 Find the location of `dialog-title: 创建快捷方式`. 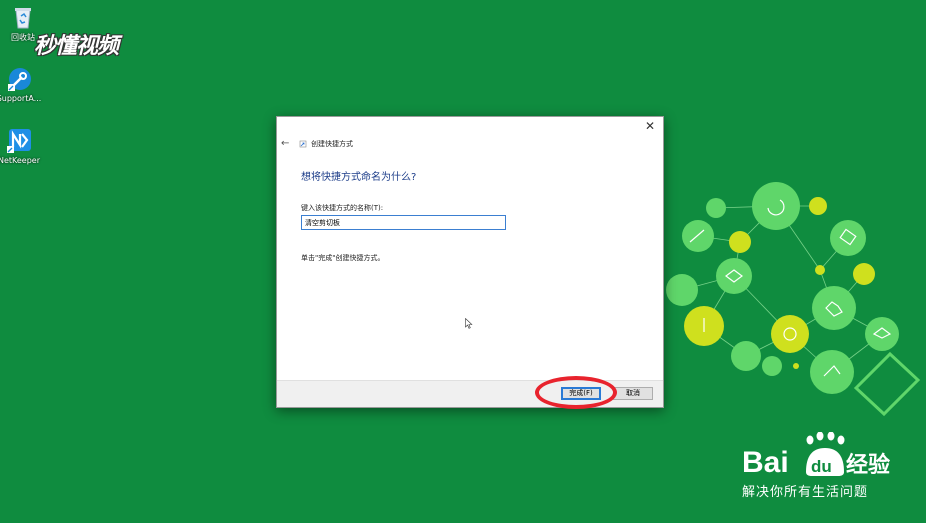

dialog-title: 创建快捷方式 is located at coordinates (332, 144).